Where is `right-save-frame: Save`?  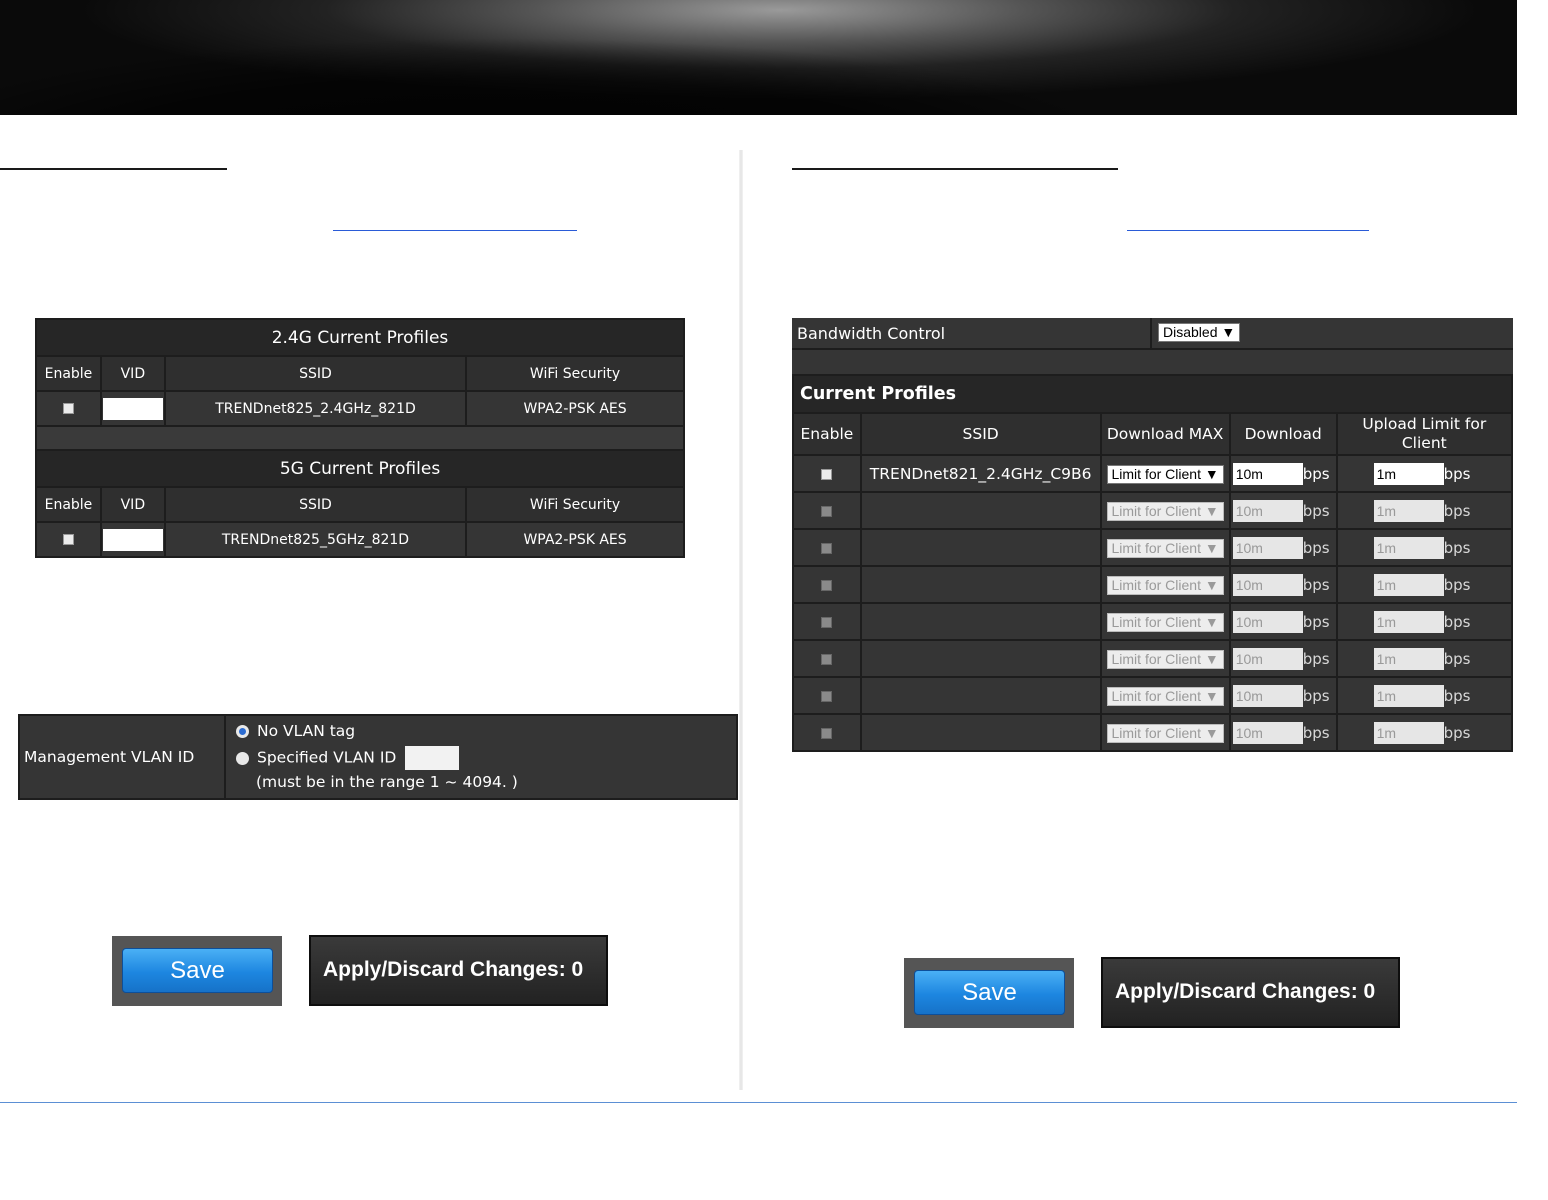
right-save-frame: Save is located at coordinates (989, 993).